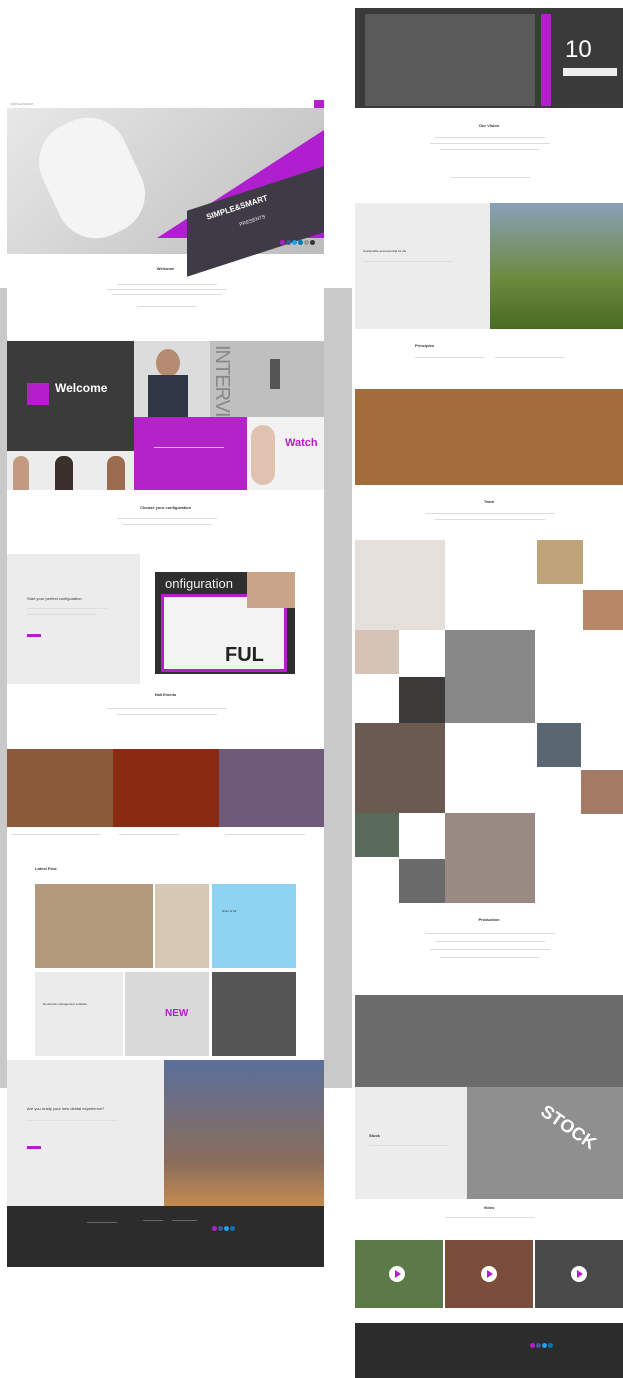  What do you see at coordinates (489, 919) in the screenshot?
I see `production-heading: Production` at bounding box center [489, 919].